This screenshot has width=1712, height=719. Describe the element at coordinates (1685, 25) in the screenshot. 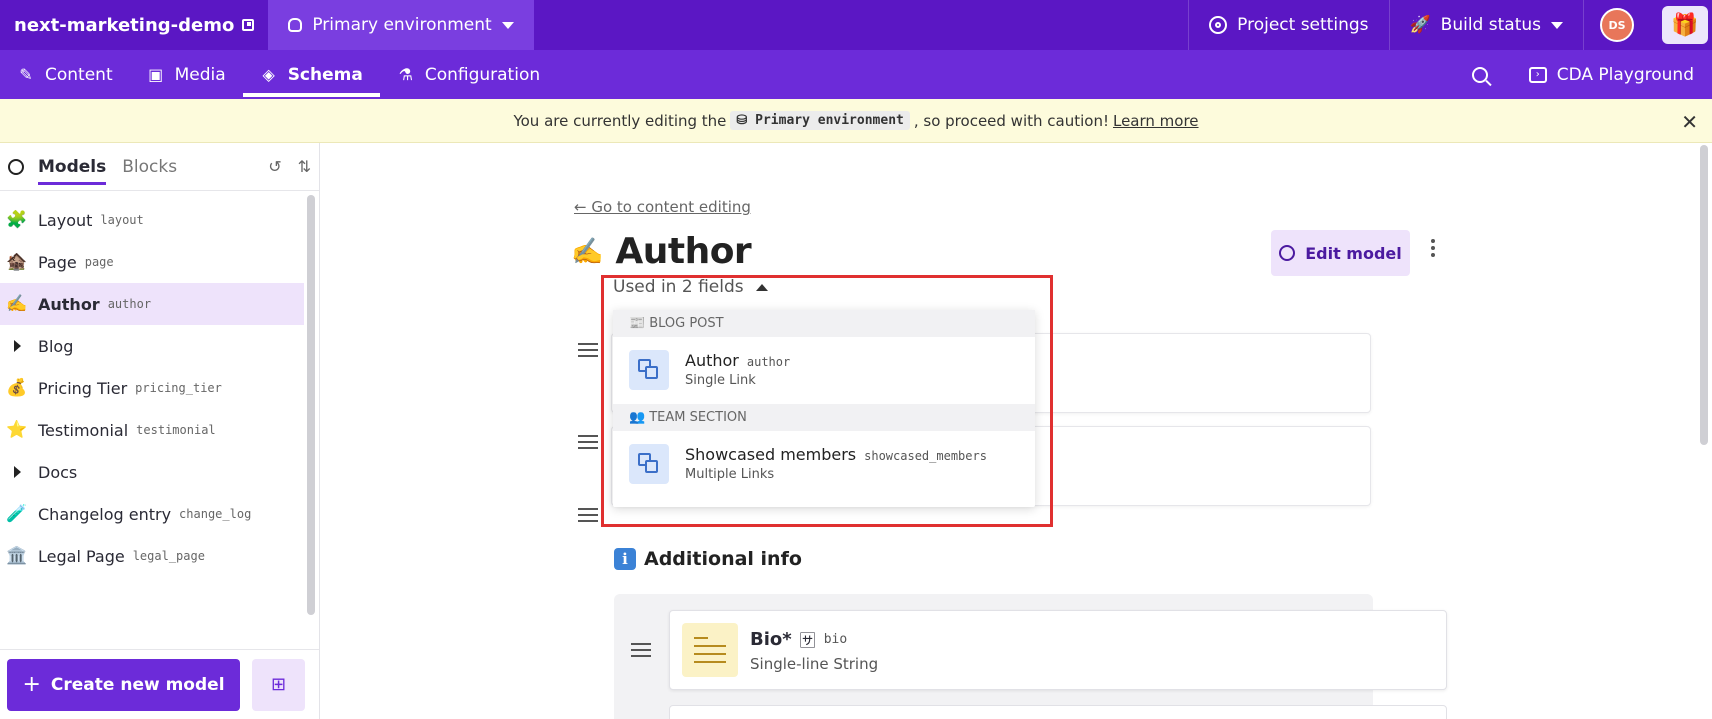

I see `gift-icon: 🎁` at that location.